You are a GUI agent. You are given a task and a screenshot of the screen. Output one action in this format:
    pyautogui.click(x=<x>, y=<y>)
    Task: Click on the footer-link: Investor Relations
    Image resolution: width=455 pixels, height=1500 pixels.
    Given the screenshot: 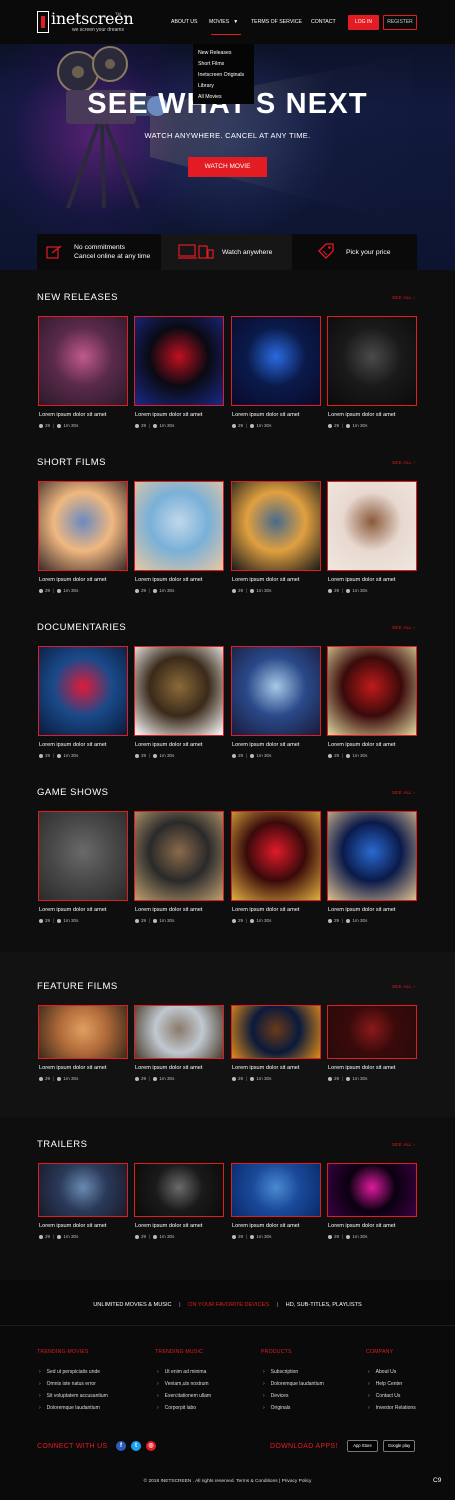 What is the action you would take?
    pyautogui.click(x=392, y=1408)
    